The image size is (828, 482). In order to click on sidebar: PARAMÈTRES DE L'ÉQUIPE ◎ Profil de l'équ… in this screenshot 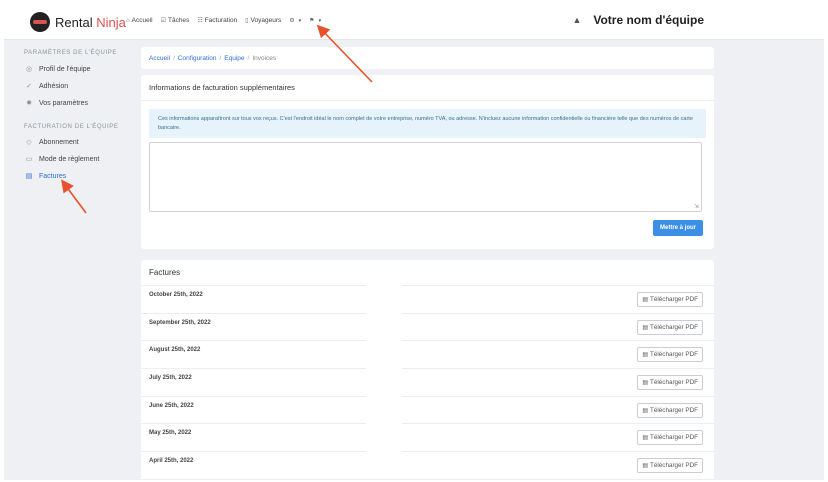, I will do `click(68, 260)`.